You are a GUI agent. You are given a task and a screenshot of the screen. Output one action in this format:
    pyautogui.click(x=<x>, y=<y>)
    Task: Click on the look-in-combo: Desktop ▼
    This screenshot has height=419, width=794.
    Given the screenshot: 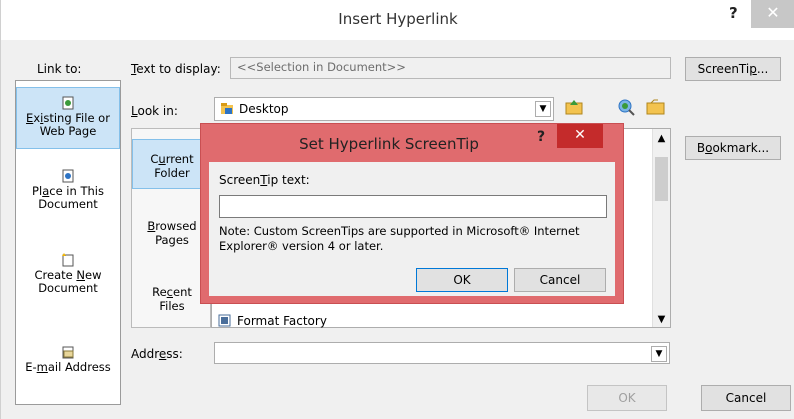 What is the action you would take?
    pyautogui.click(x=384, y=109)
    